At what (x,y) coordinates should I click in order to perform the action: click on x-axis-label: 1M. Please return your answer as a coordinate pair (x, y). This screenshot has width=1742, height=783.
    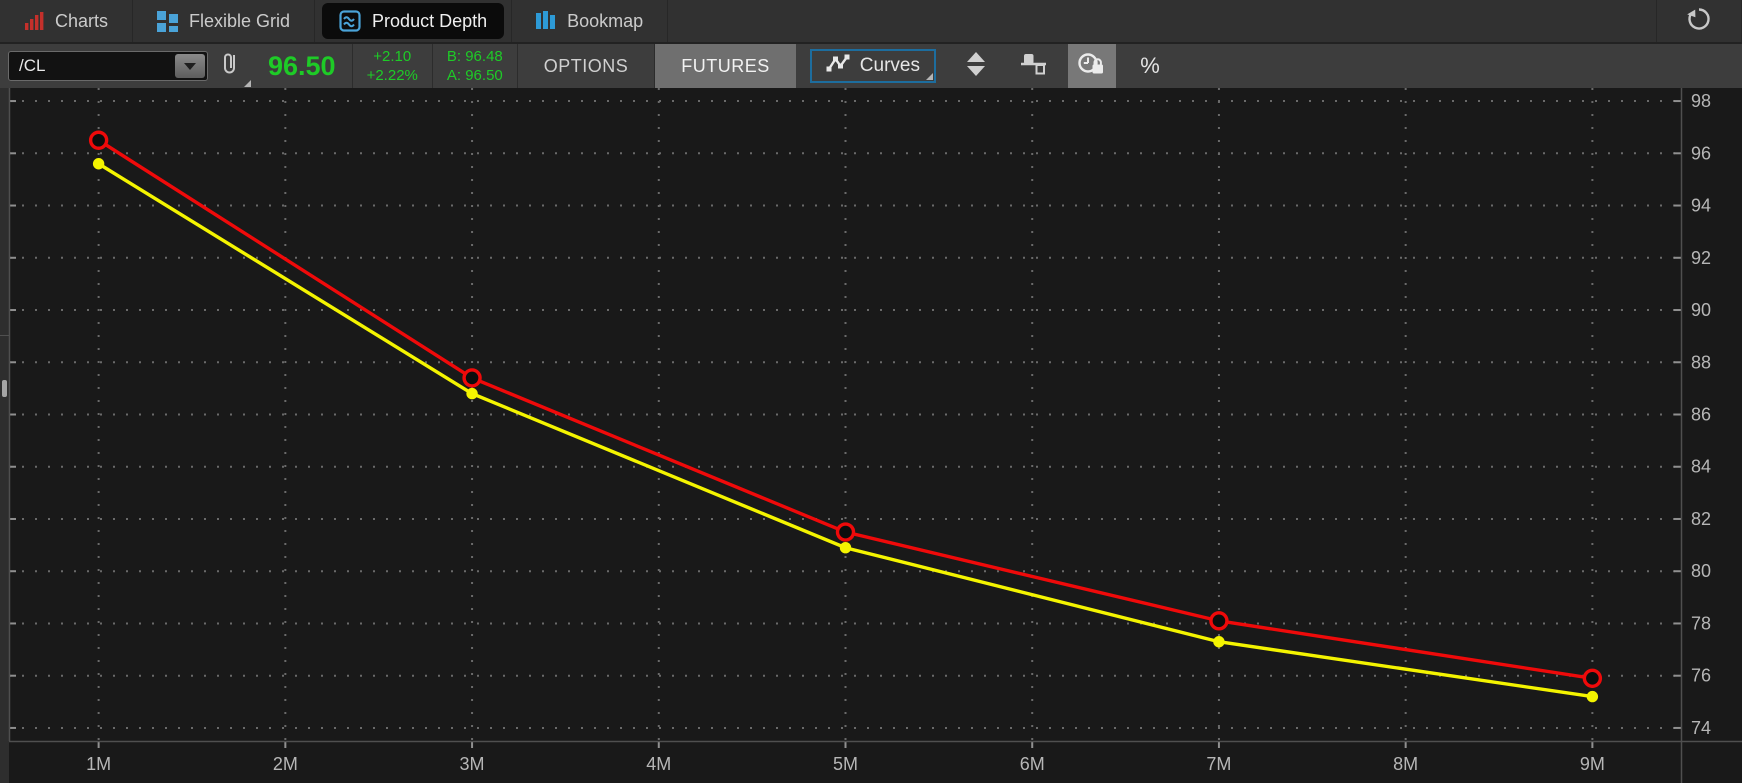
    Looking at the image, I should click on (98, 764).